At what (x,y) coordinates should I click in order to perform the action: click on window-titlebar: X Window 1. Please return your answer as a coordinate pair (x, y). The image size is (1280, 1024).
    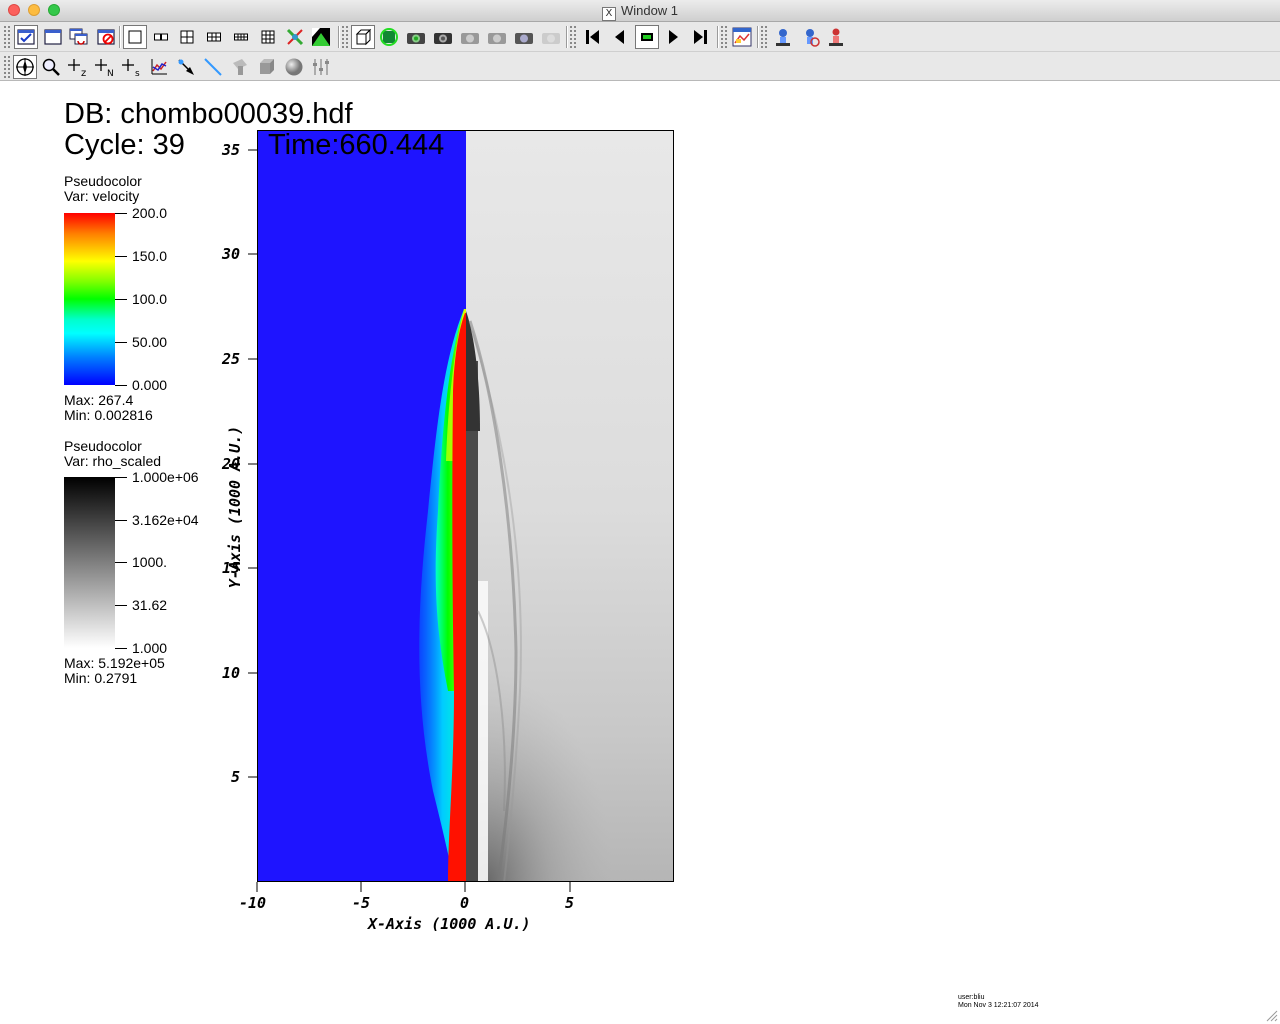
    Looking at the image, I should click on (640, 11).